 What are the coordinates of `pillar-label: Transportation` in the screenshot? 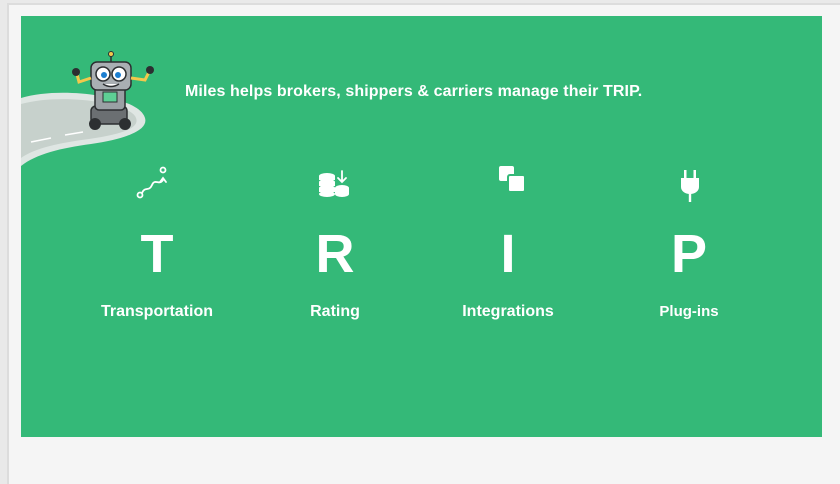 It's located at (156, 311).